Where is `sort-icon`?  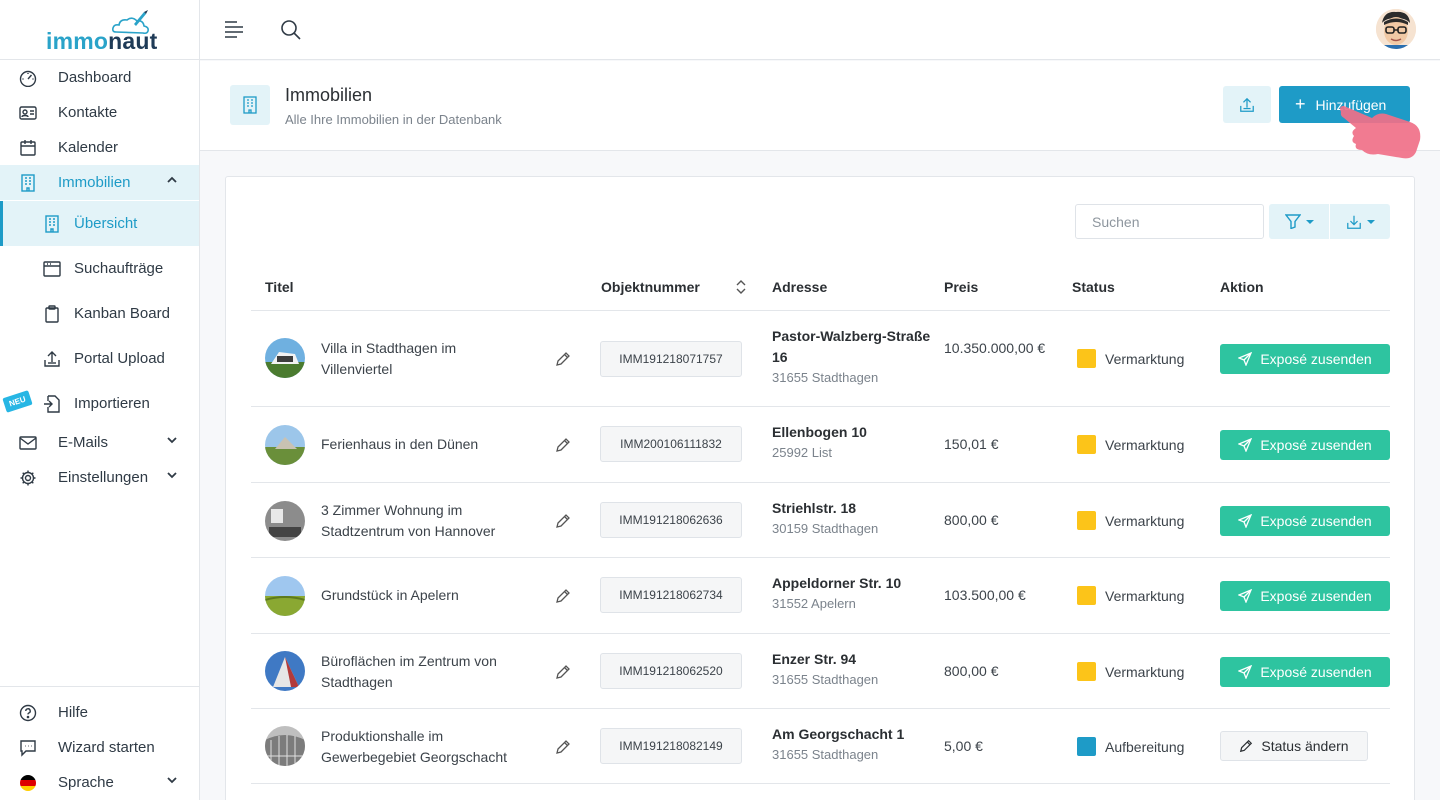
sort-icon is located at coordinates (741, 287).